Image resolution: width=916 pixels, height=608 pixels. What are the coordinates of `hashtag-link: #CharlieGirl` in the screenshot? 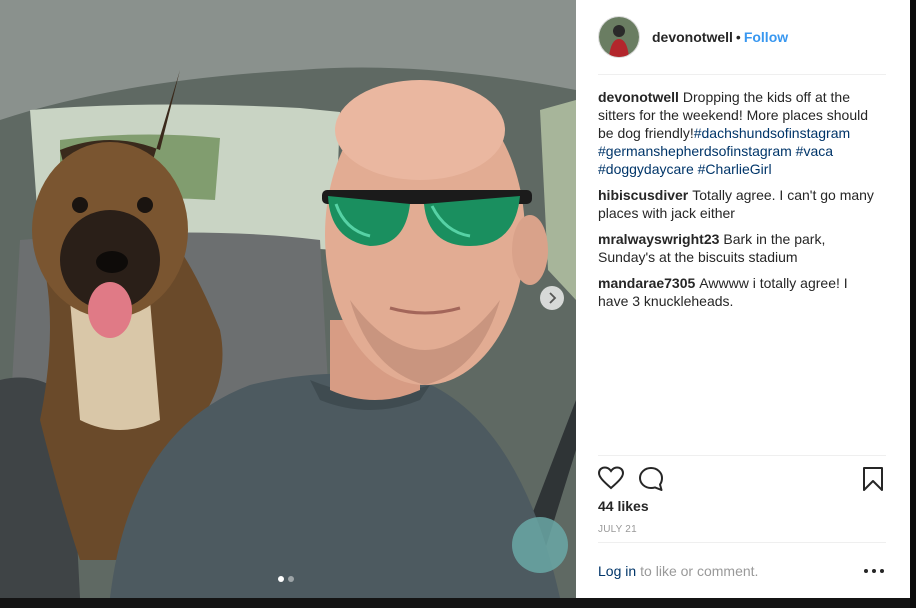 It's located at (735, 169).